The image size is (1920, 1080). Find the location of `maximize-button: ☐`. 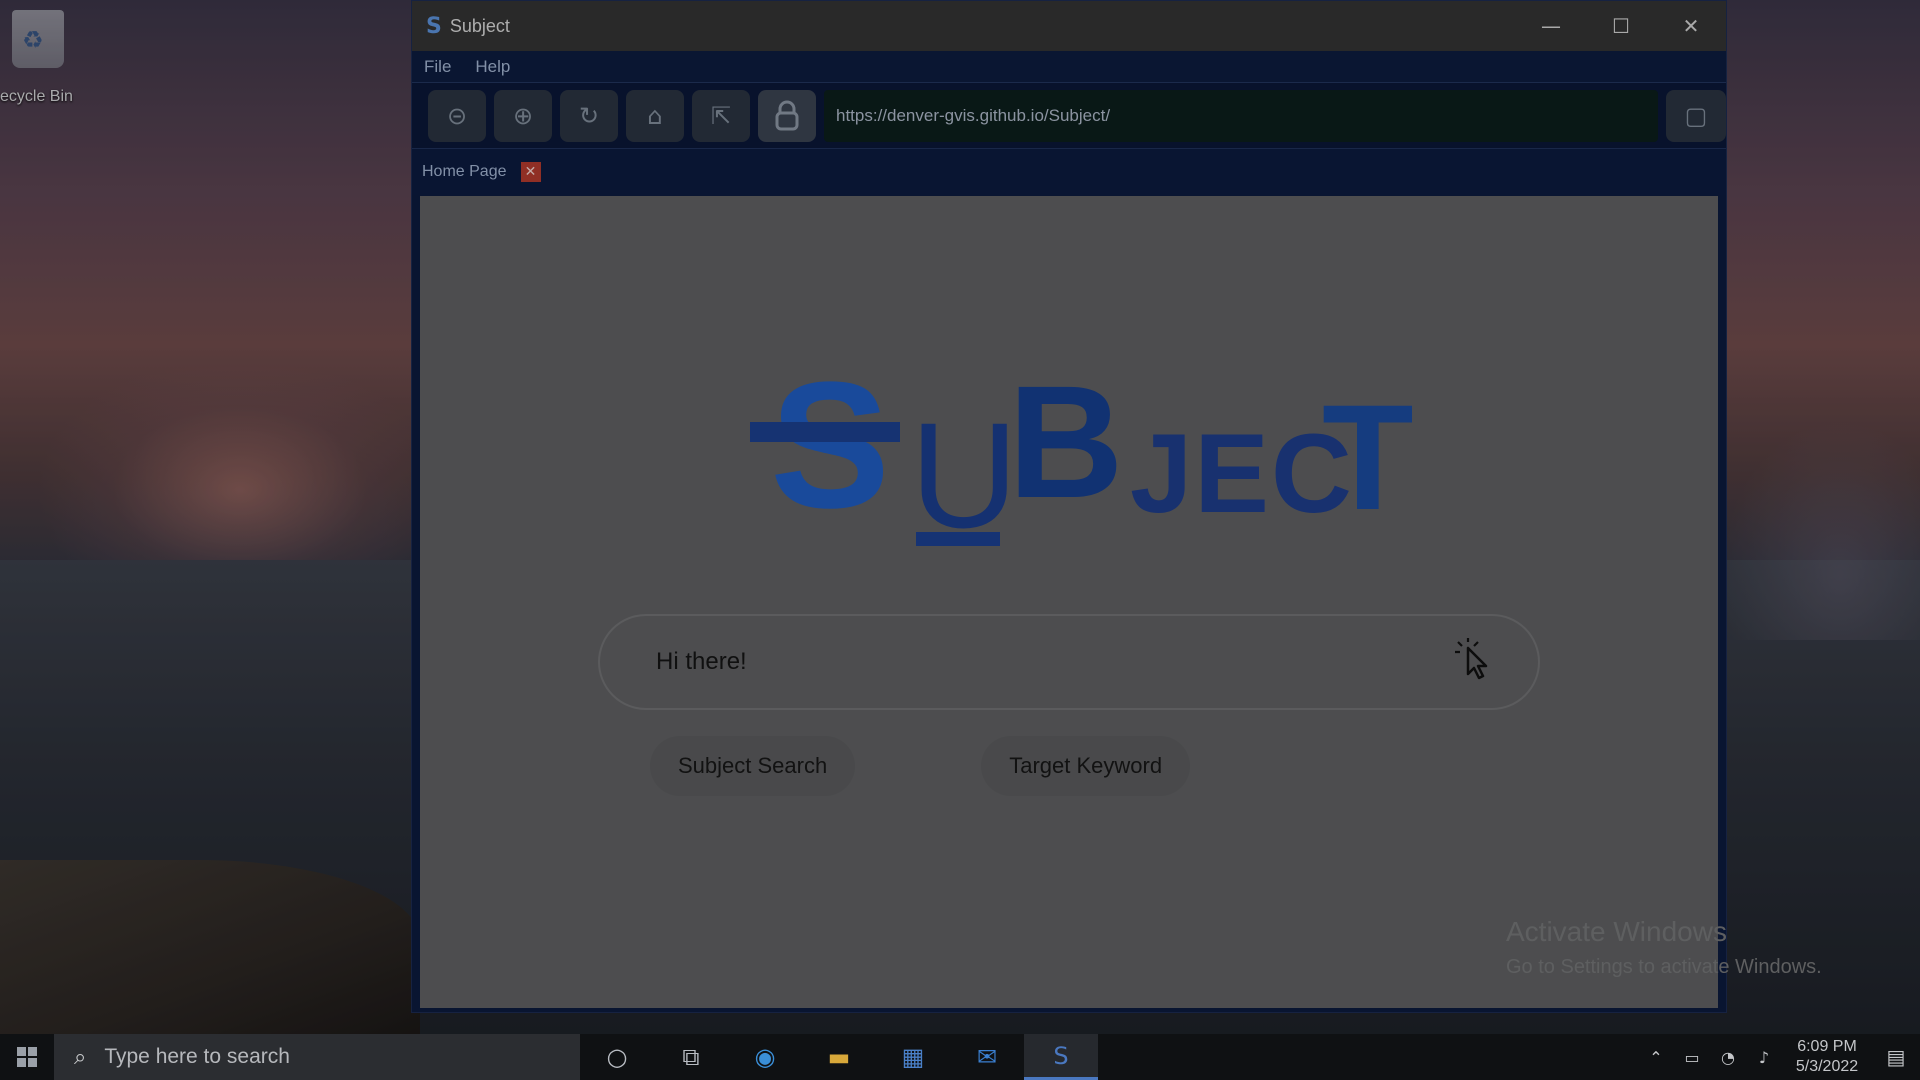

maximize-button: ☐ is located at coordinates (1621, 26).